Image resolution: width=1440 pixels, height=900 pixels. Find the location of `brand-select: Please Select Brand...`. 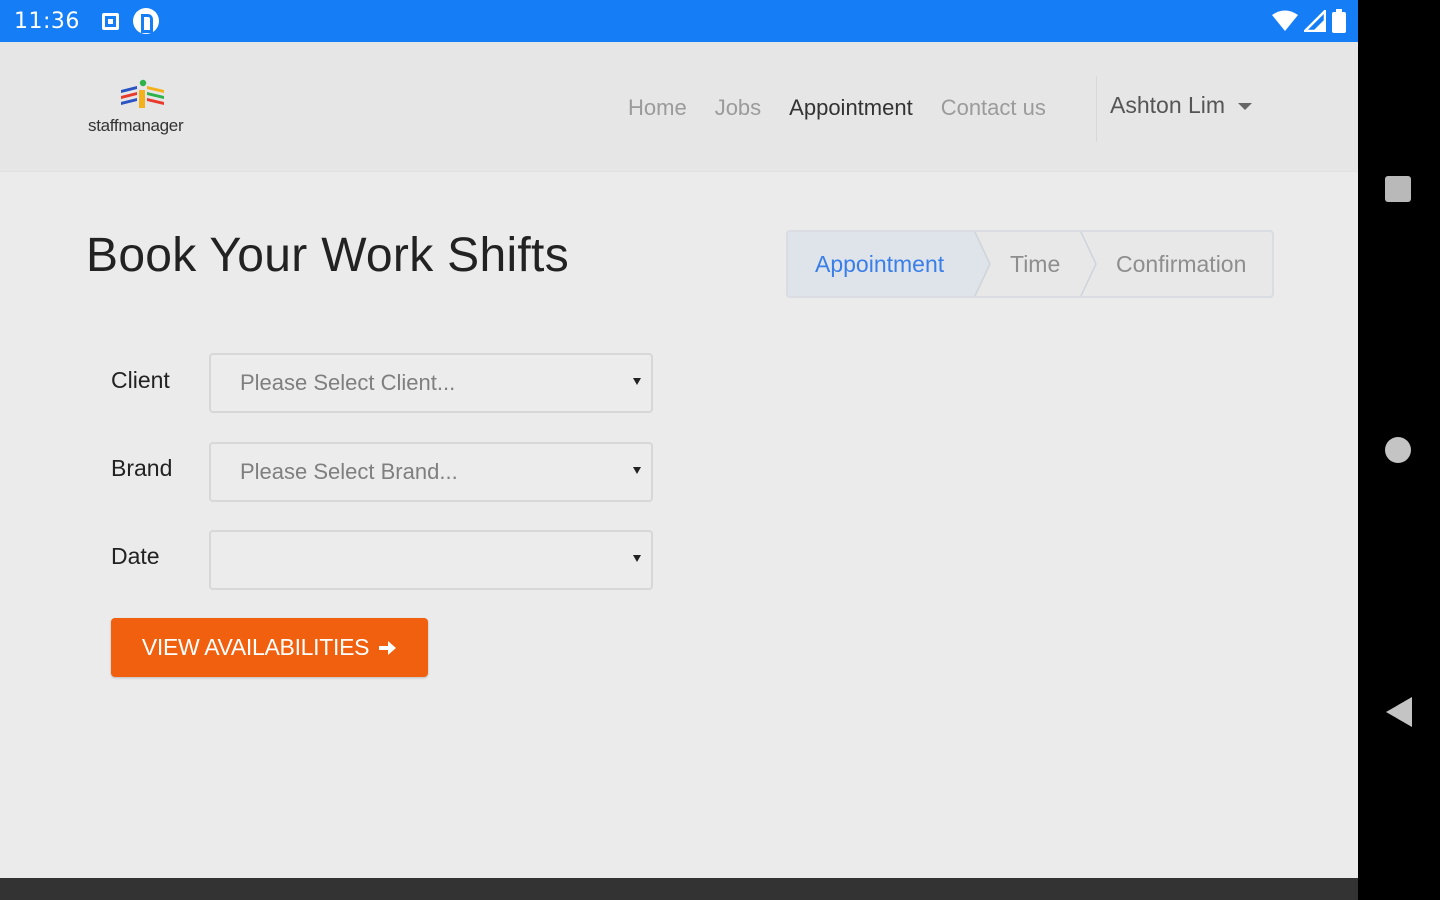

brand-select: Please Select Brand... is located at coordinates (431, 472).